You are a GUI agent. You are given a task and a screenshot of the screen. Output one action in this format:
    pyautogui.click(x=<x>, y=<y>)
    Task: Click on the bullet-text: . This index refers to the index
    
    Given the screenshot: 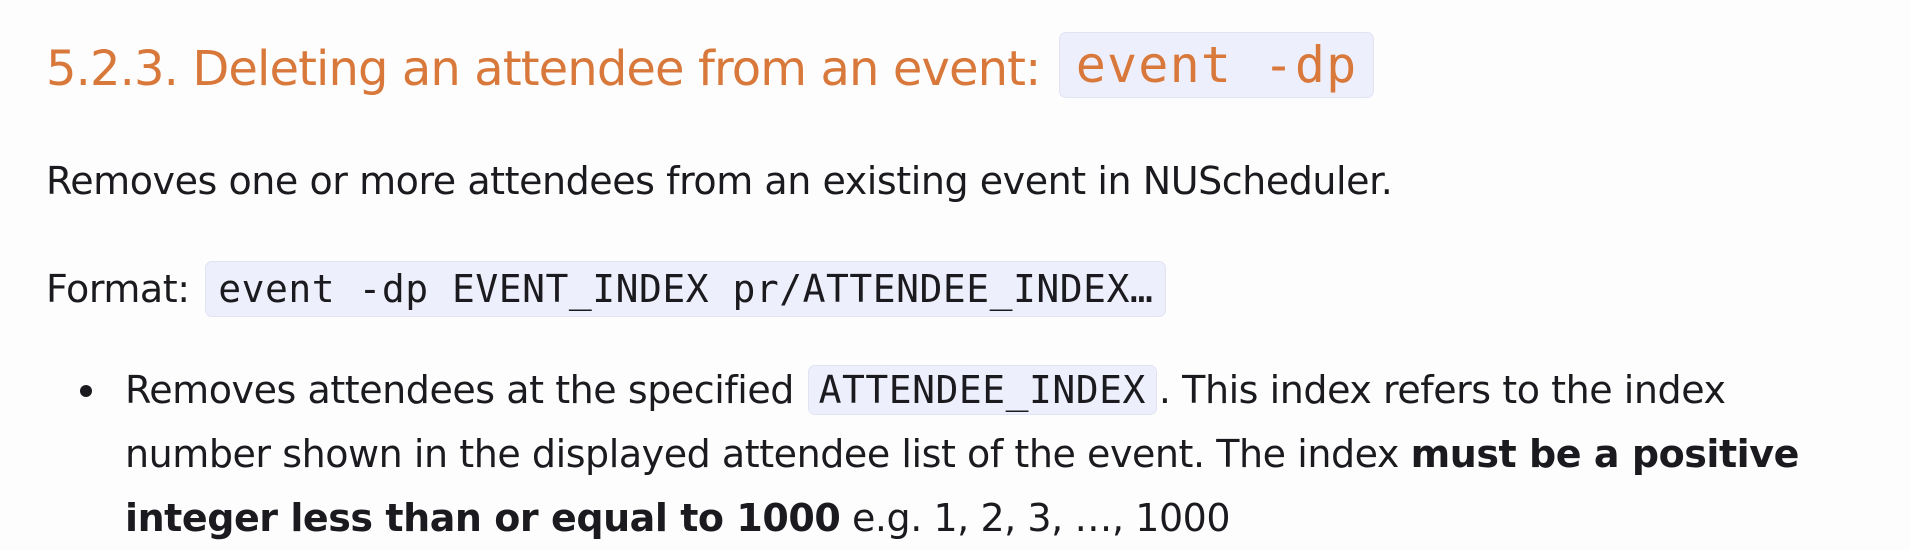 What is the action you would take?
    pyautogui.click(x=1442, y=390)
    